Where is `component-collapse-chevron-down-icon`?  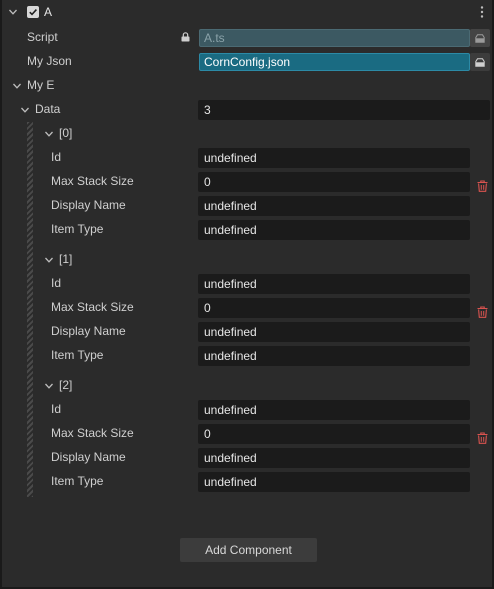 component-collapse-chevron-down-icon is located at coordinates (13, 12).